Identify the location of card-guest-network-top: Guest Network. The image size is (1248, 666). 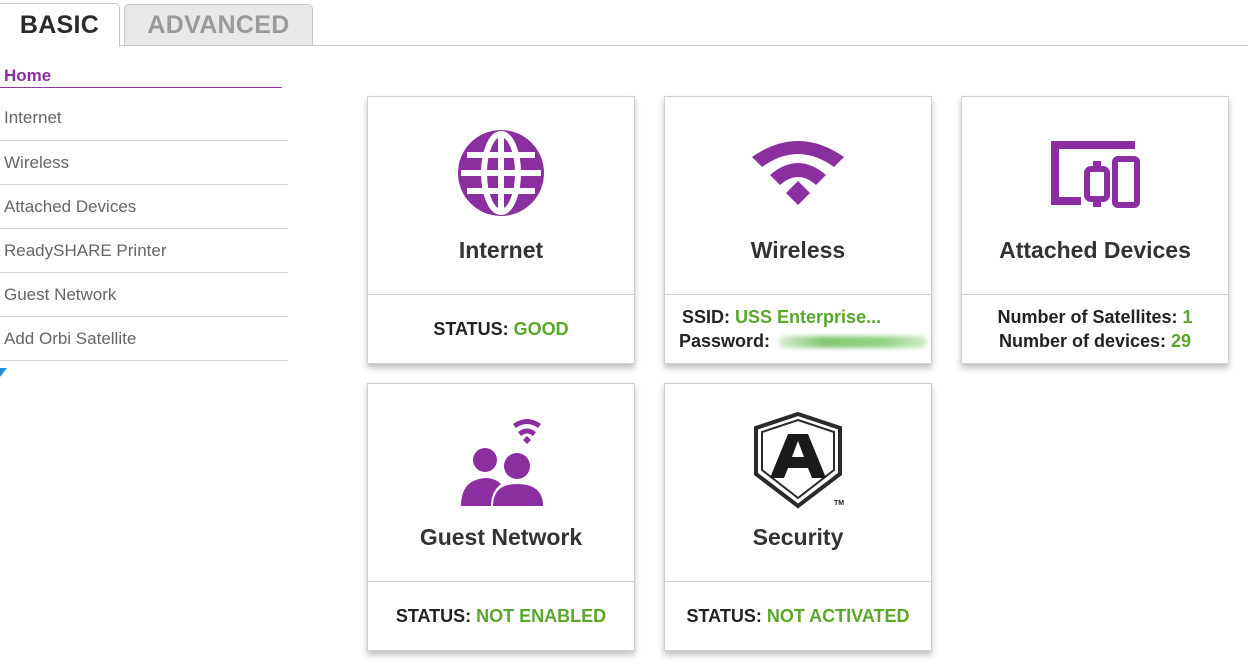
(501, 483).